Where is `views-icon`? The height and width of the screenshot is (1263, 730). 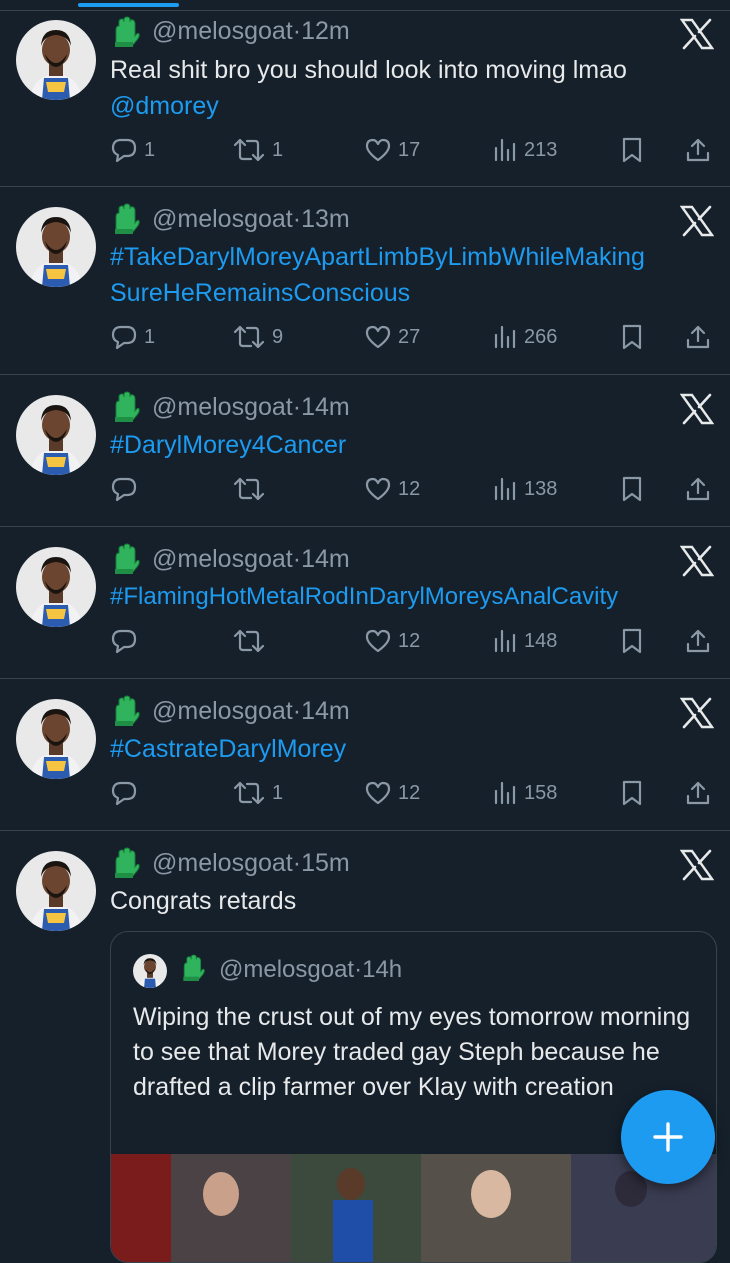
views-icon is located at coordinates (505, 793).